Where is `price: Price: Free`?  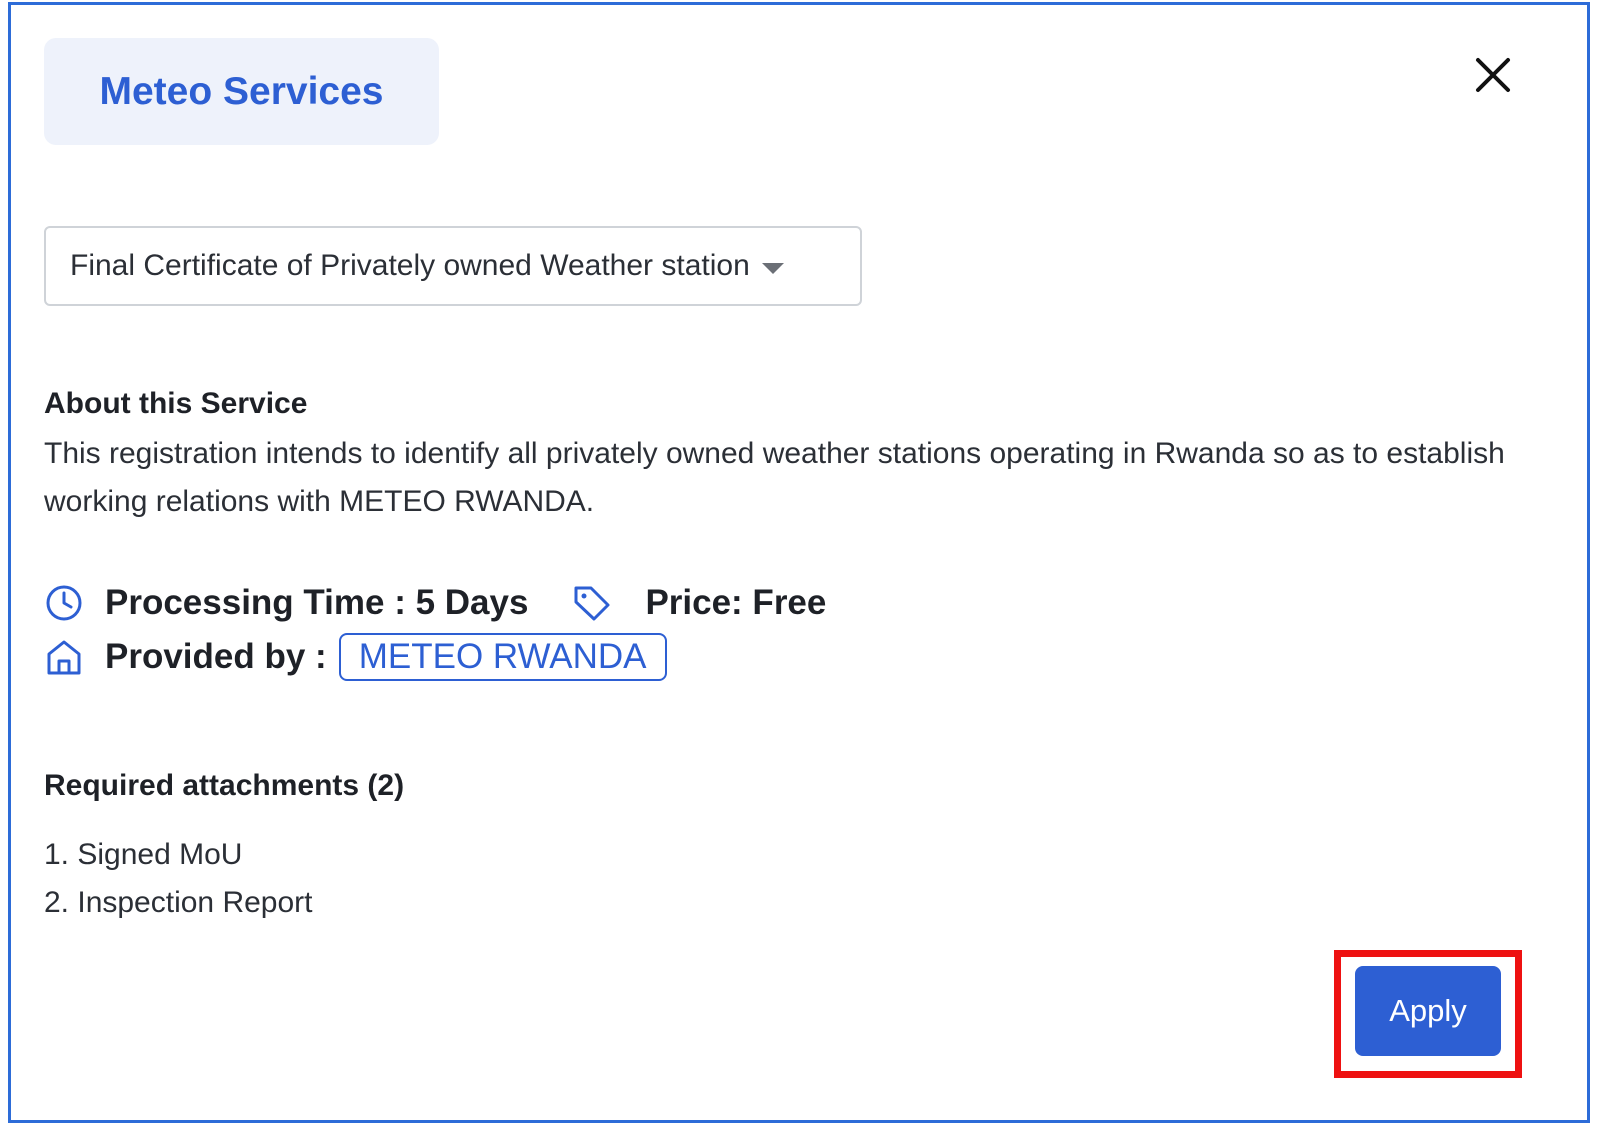
price: Price: Free is located at coordinates (736, 602).